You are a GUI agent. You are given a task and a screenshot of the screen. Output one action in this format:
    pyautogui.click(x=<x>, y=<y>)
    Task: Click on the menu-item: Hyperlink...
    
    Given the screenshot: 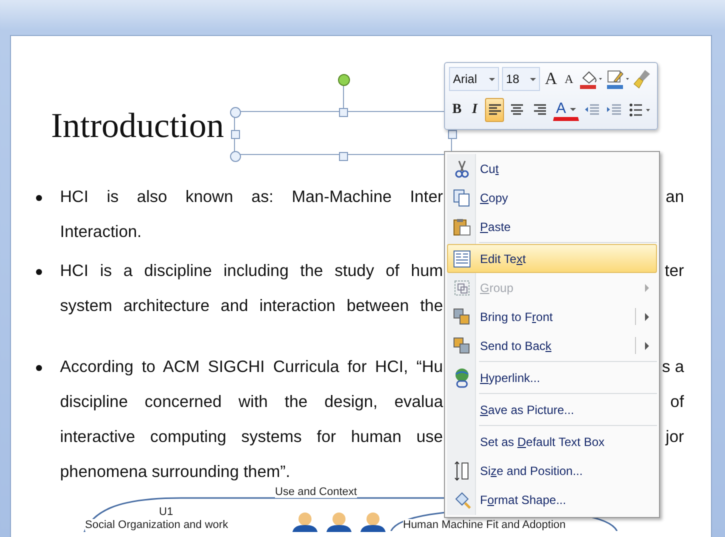 What is the action you would take?
    pyautogui.click(x=552, y=377)
    